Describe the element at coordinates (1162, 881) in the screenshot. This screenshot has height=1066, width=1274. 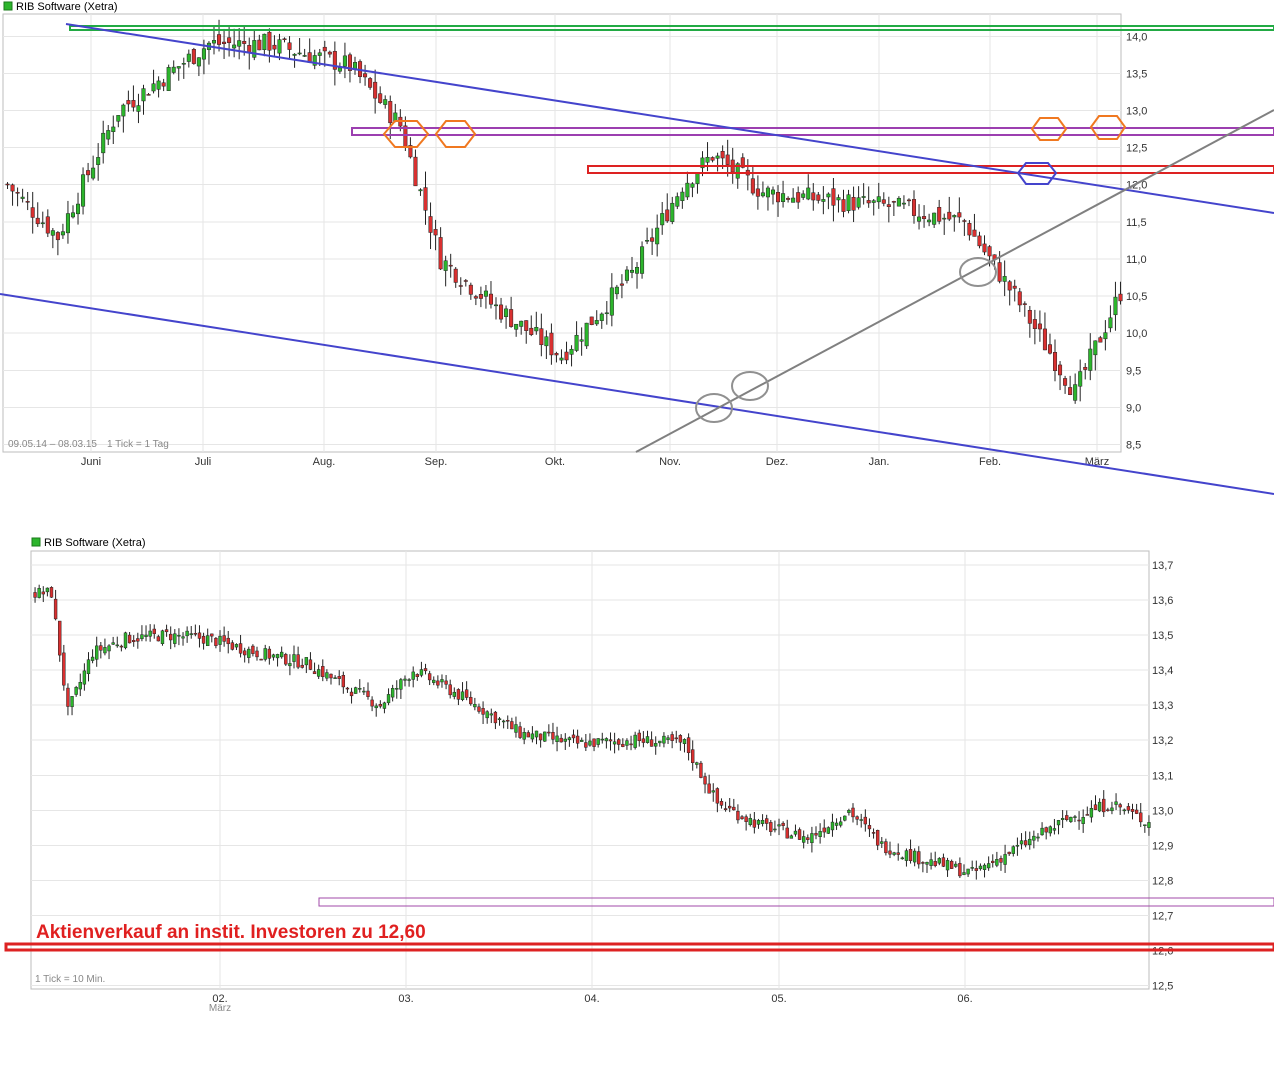
I see `y-tick-label: 12,8` at that location.